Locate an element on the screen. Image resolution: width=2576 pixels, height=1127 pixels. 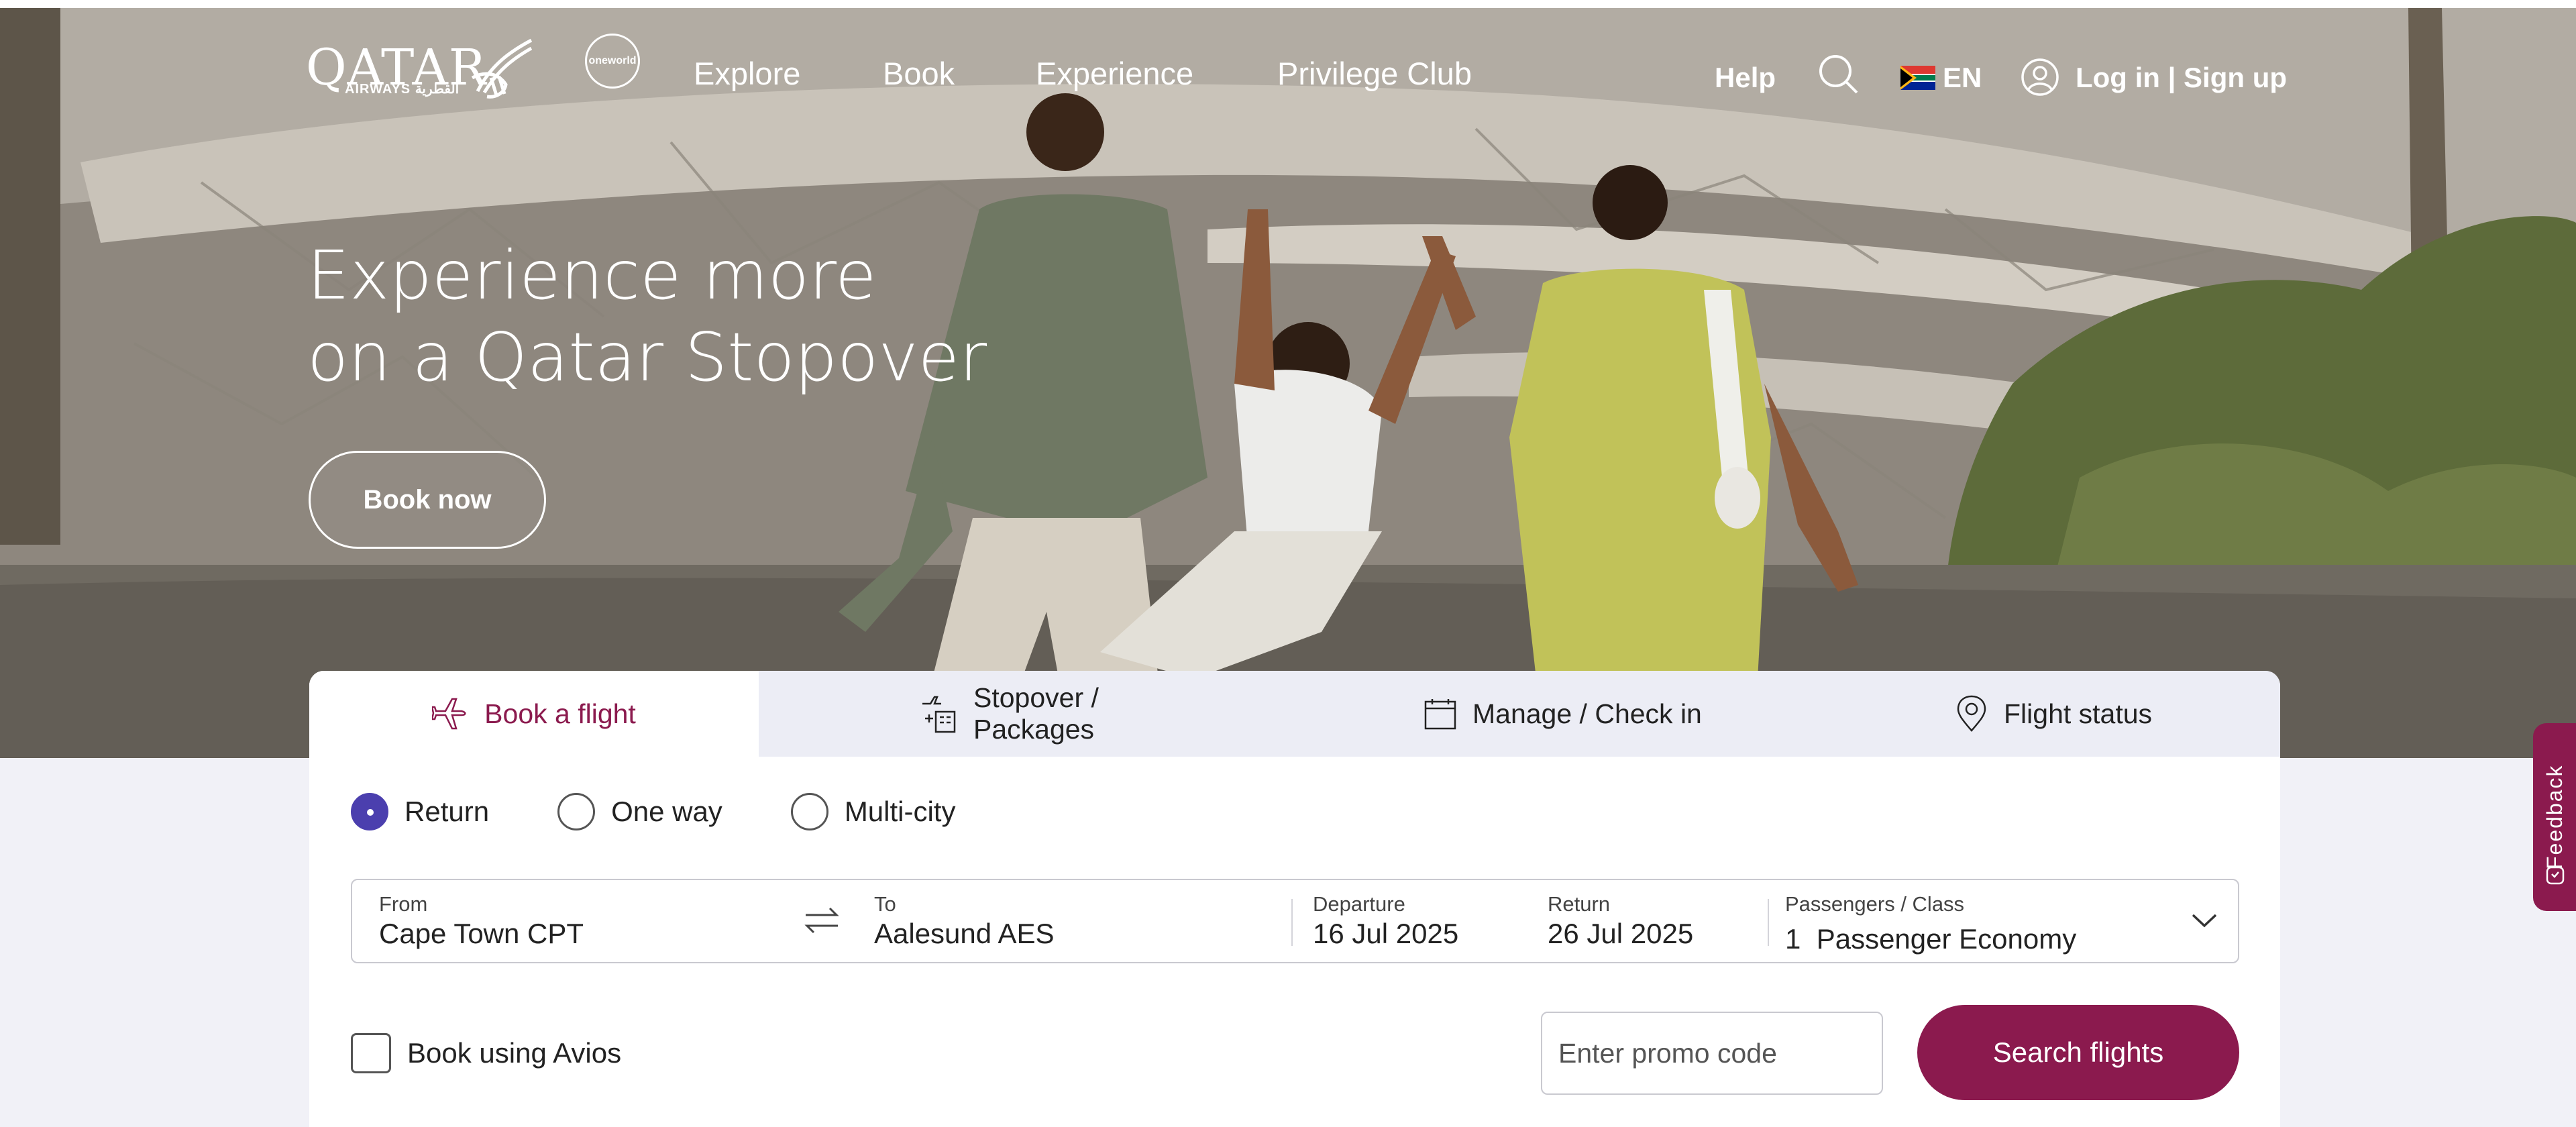
to-value: Aalesund AES is located at coordinates (964, 933).